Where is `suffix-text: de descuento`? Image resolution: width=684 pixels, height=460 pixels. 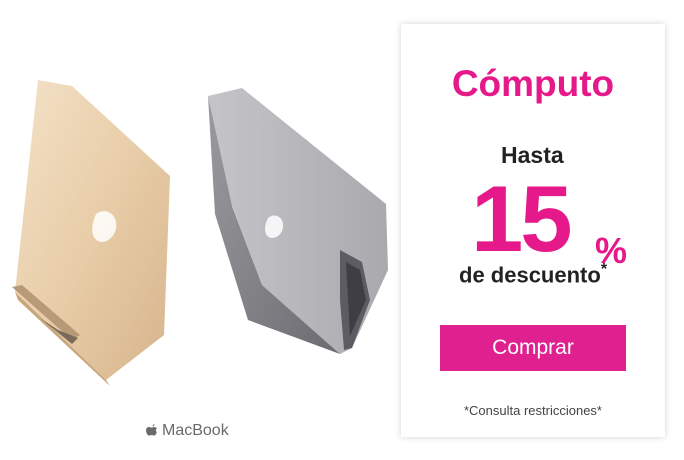 suffix-text: de descuento is located at coordinates (530, 275).